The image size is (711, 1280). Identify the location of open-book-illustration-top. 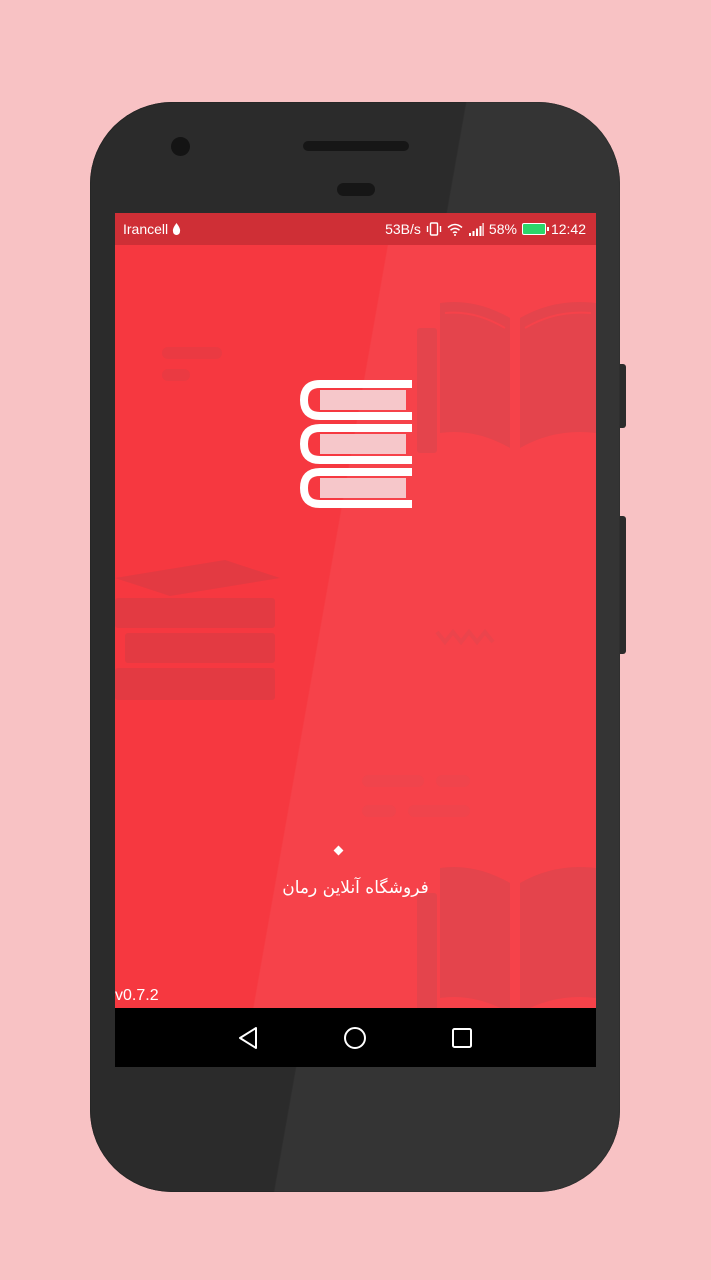
(506, 377).